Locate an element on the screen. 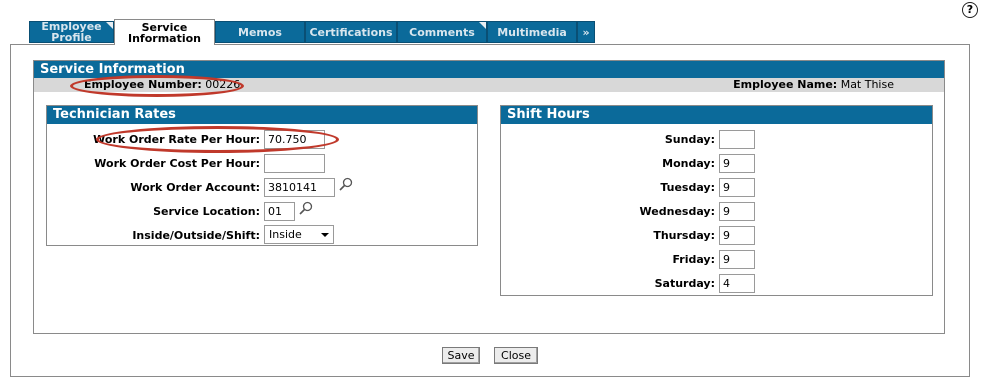 The height and width of the screenshot is (389, 982). tab-certifications: Certifications is located at coordinates (351, 32).